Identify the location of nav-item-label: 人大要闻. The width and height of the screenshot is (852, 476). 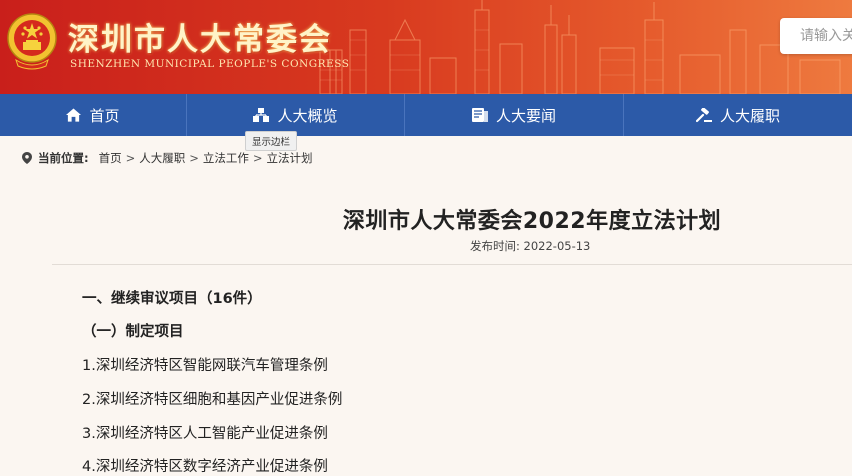
(525, 115).